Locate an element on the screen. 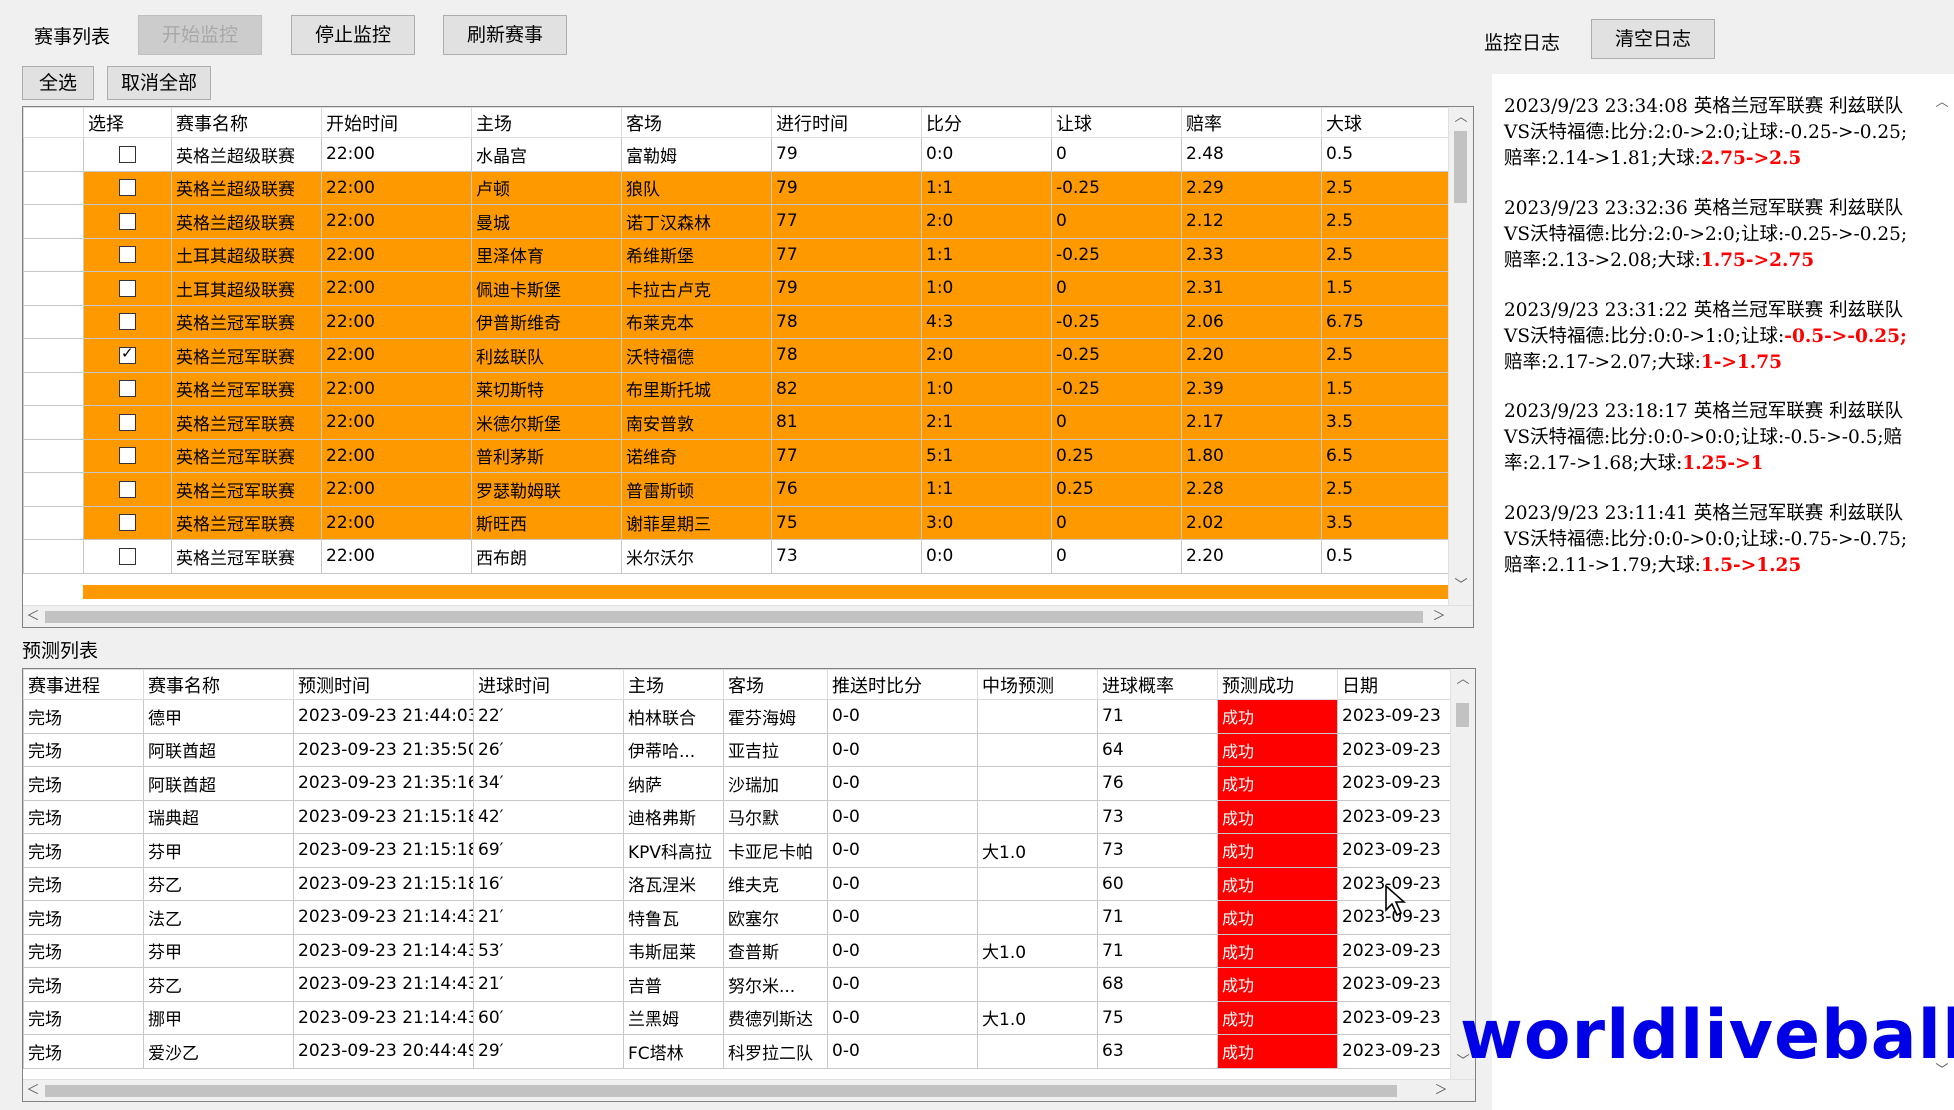 The image size is (1954, 1110). col-header: 进球概率 is located at coordinates (1157, 684).